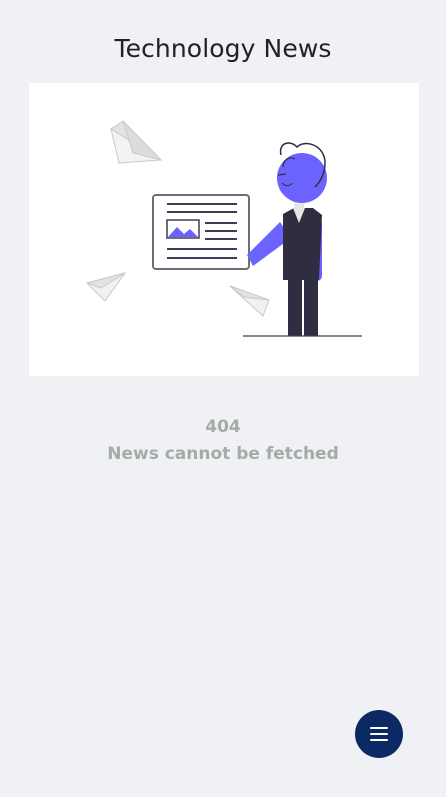 The image size is (446, 797). I want to click on error-code: 404, so click(223, 427).